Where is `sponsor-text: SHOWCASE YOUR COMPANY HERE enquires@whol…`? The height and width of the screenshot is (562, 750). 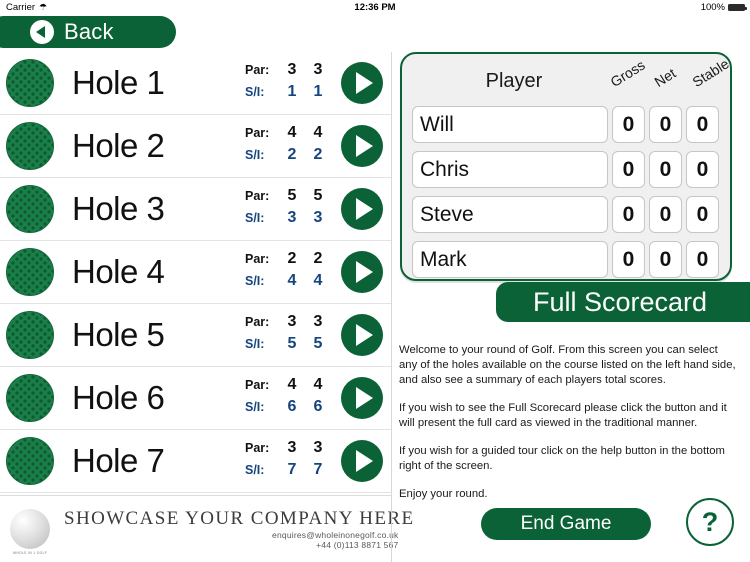 sponsor-text: SHOWCASE YOUR COMPANY HERE enquires@whol… is located at coordinates (239, 529).